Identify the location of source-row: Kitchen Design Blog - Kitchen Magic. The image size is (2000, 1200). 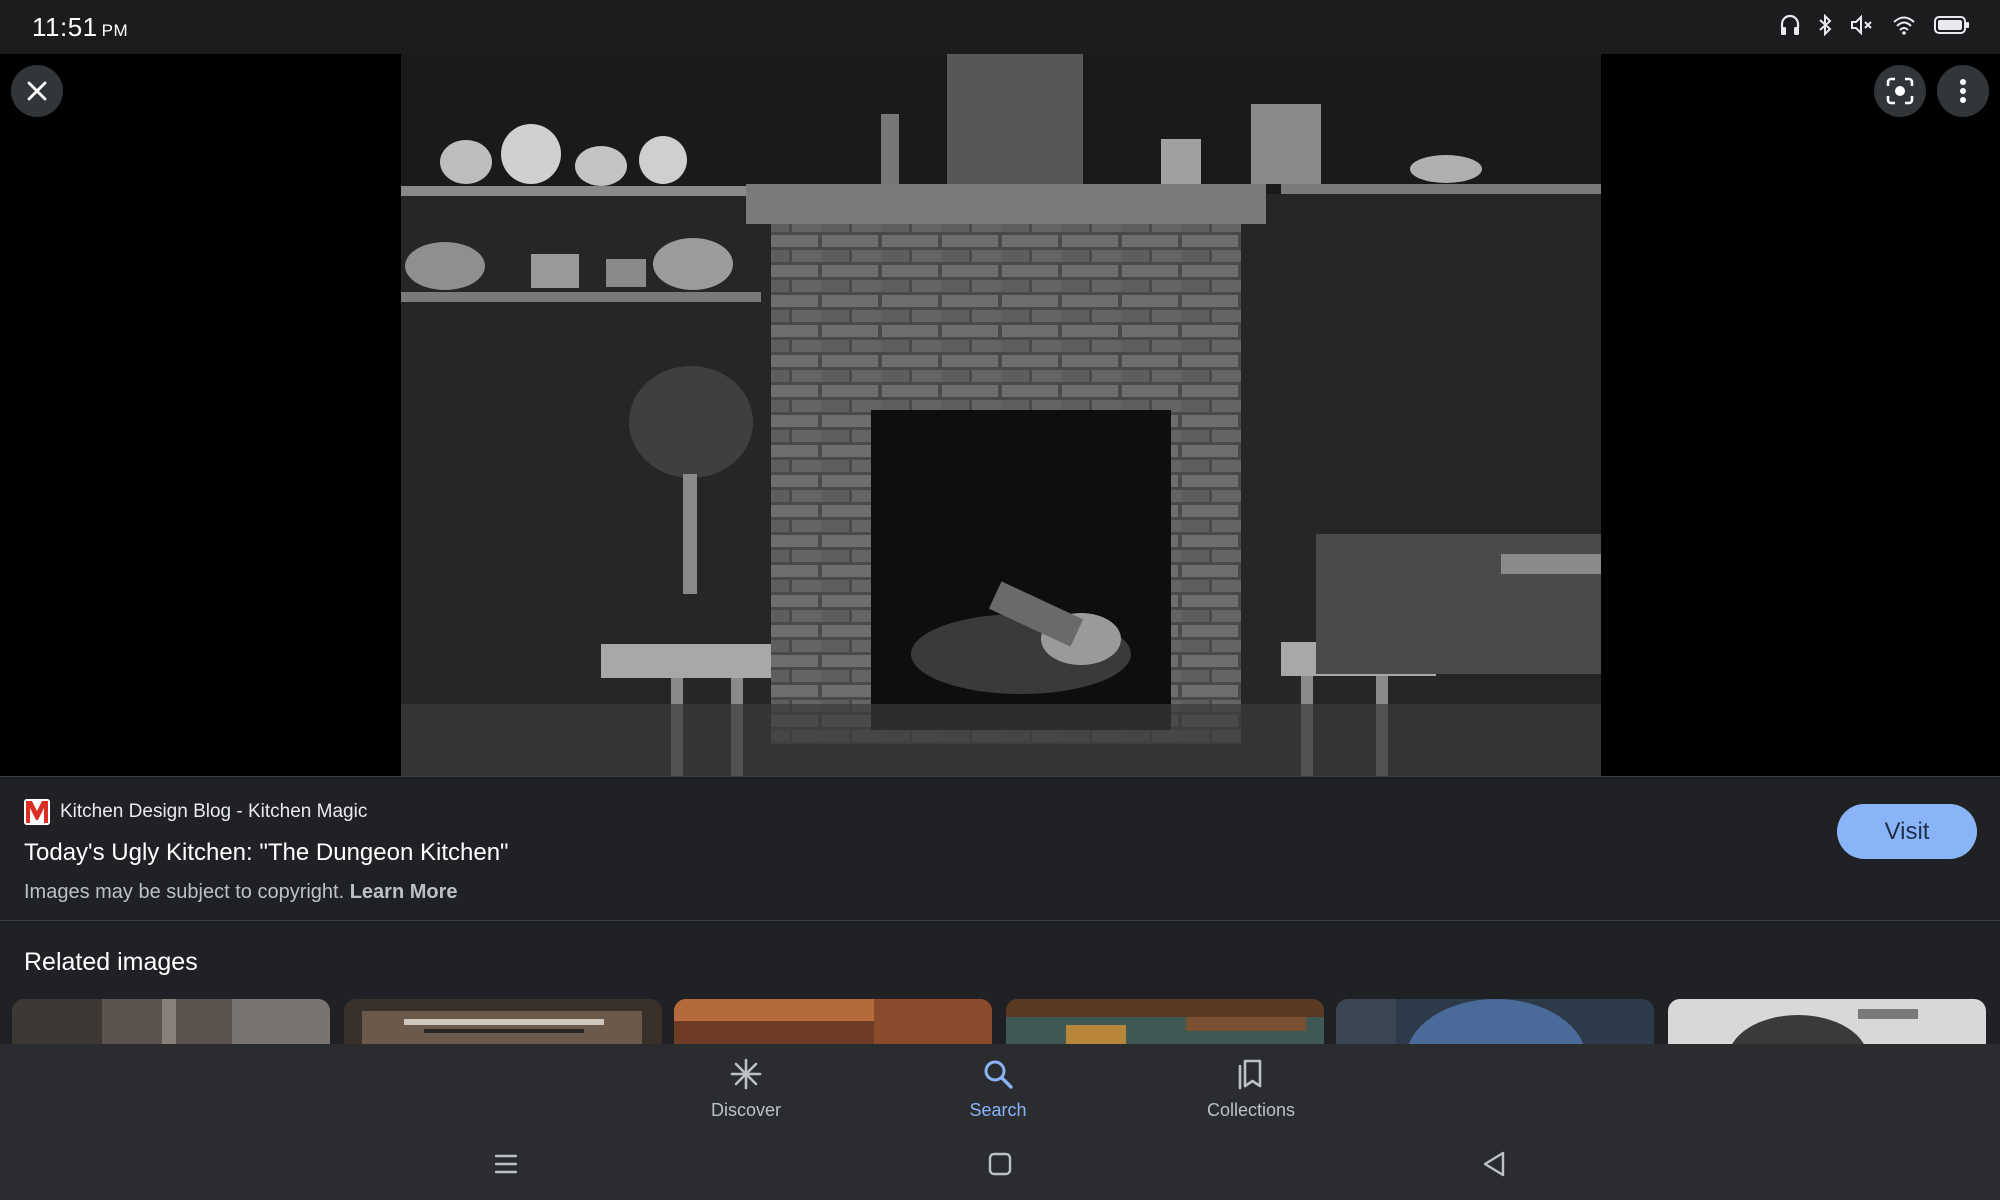
(195, 812).